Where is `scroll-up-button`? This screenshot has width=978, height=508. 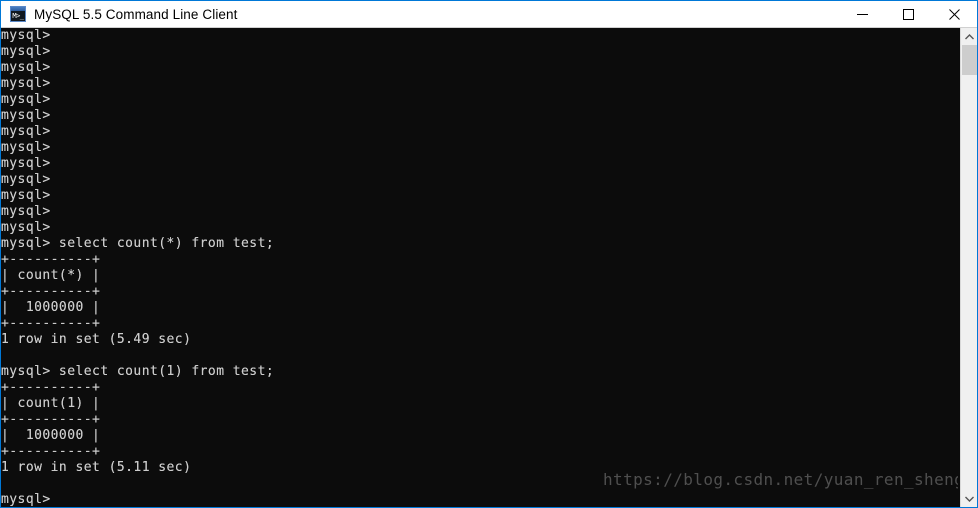 scroll-up-button is located at coordinates (969, 36).